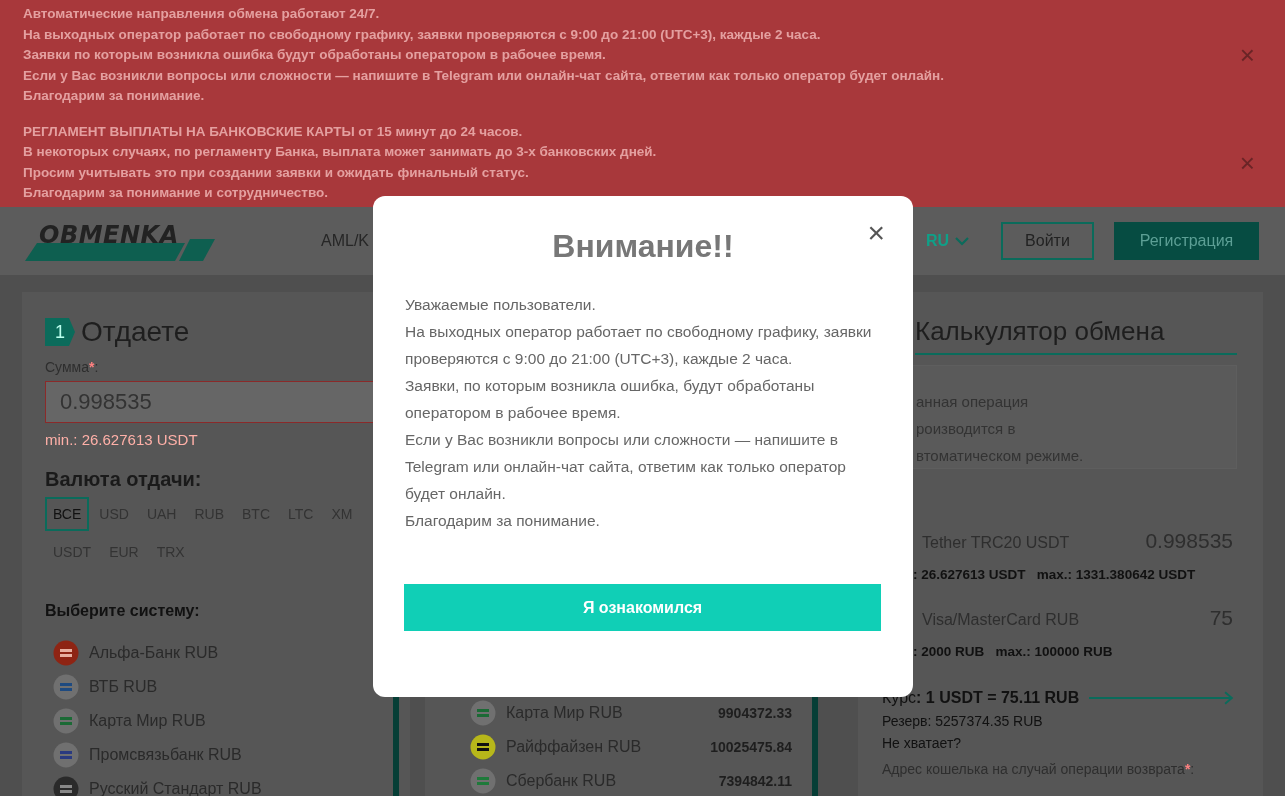 The width and height of the screenshot is (1285, 796). What do you see at coordinates (315, 55) in the screenshot?
I see `notice-text: Заявки по которым возникла ошибка будут обработаны оператором в рабочее время.` at bounding box center [315, 55].